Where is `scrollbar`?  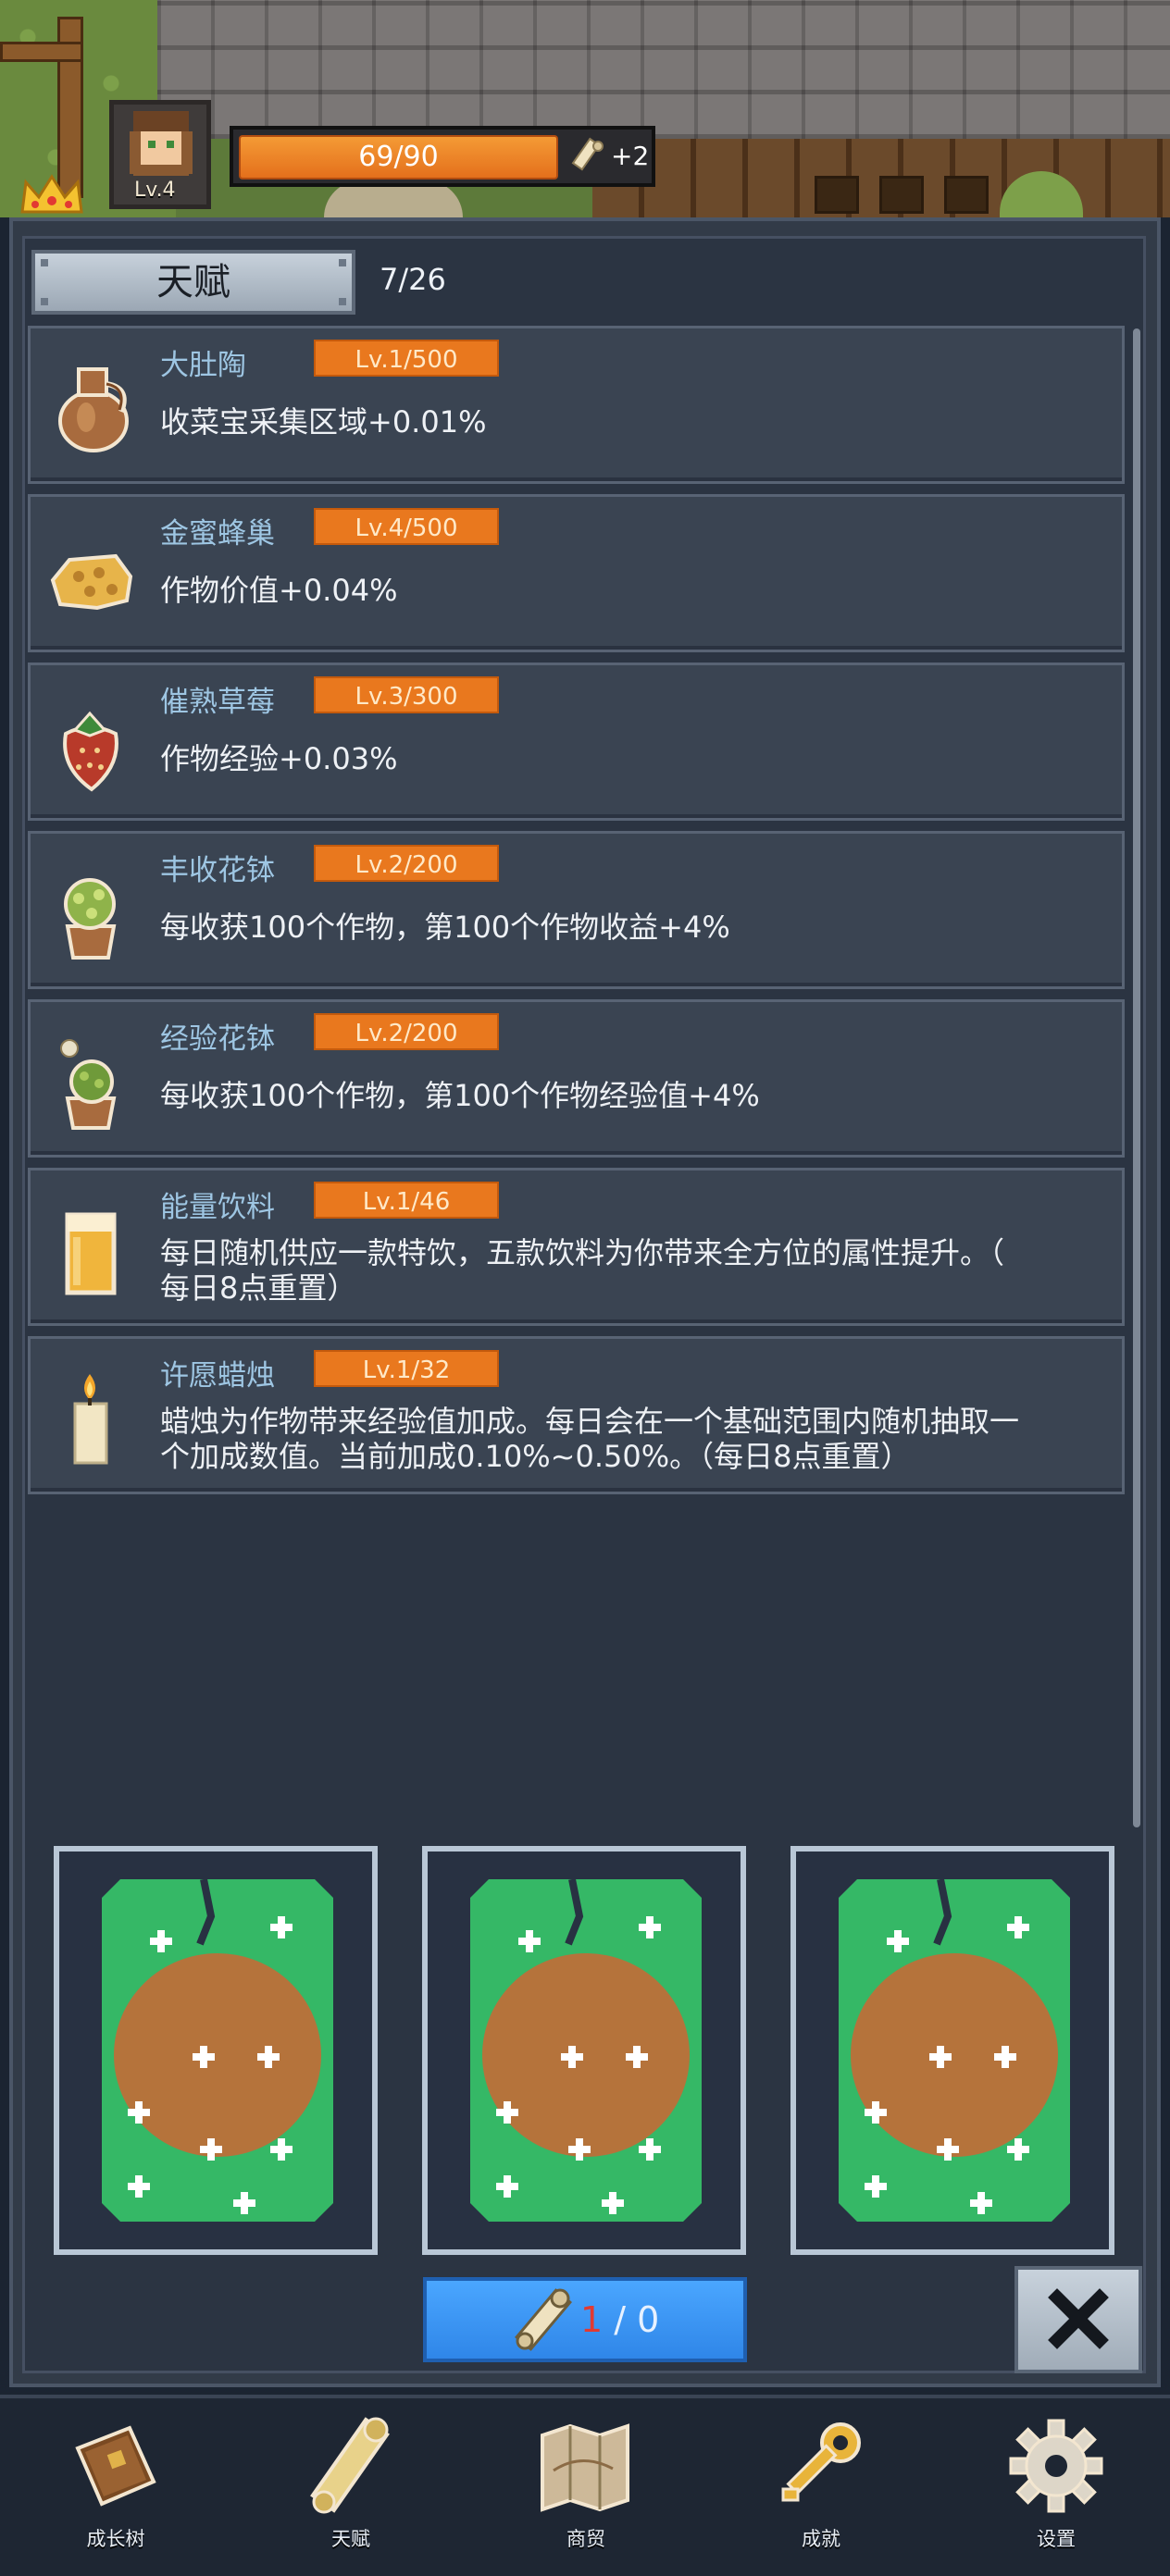 scrollbar is located at coordinates (1136, 1078).